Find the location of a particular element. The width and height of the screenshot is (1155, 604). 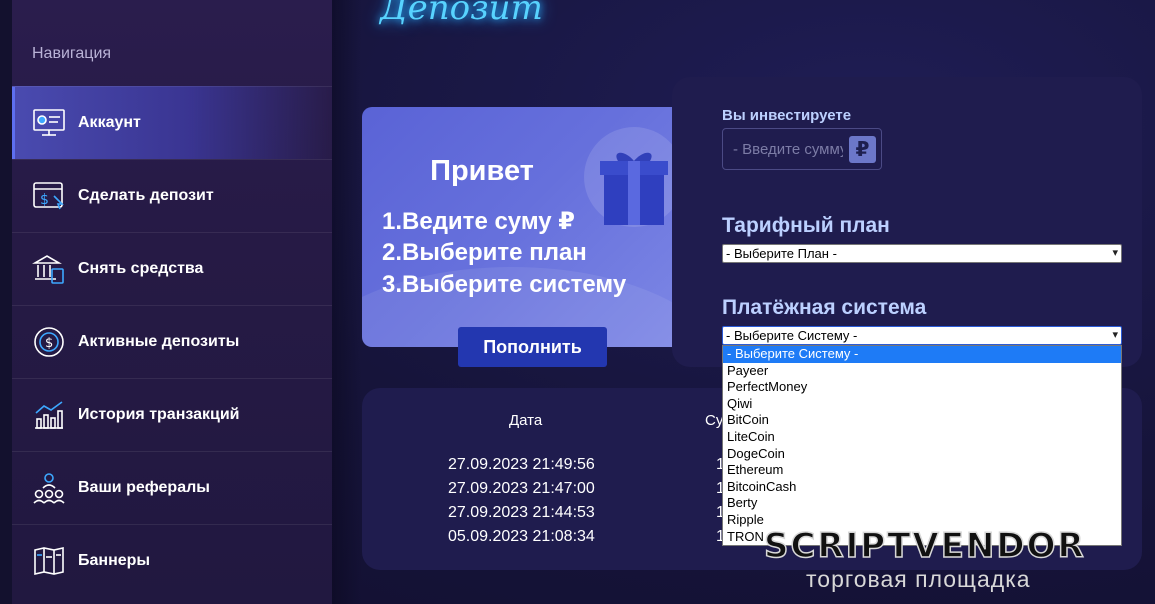

payment-option: Qiwi is located at coordinates (922, 404).